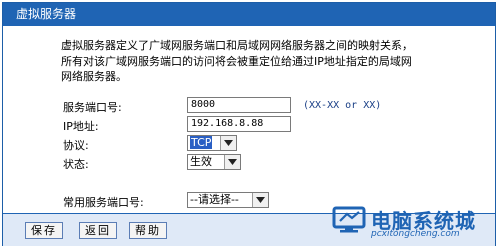 This screenshot has width=500, height=249. What do you see at coordinates (201, 161) in the screenshot?
I see `status-value: 生效` at bounding box center [201, 161].